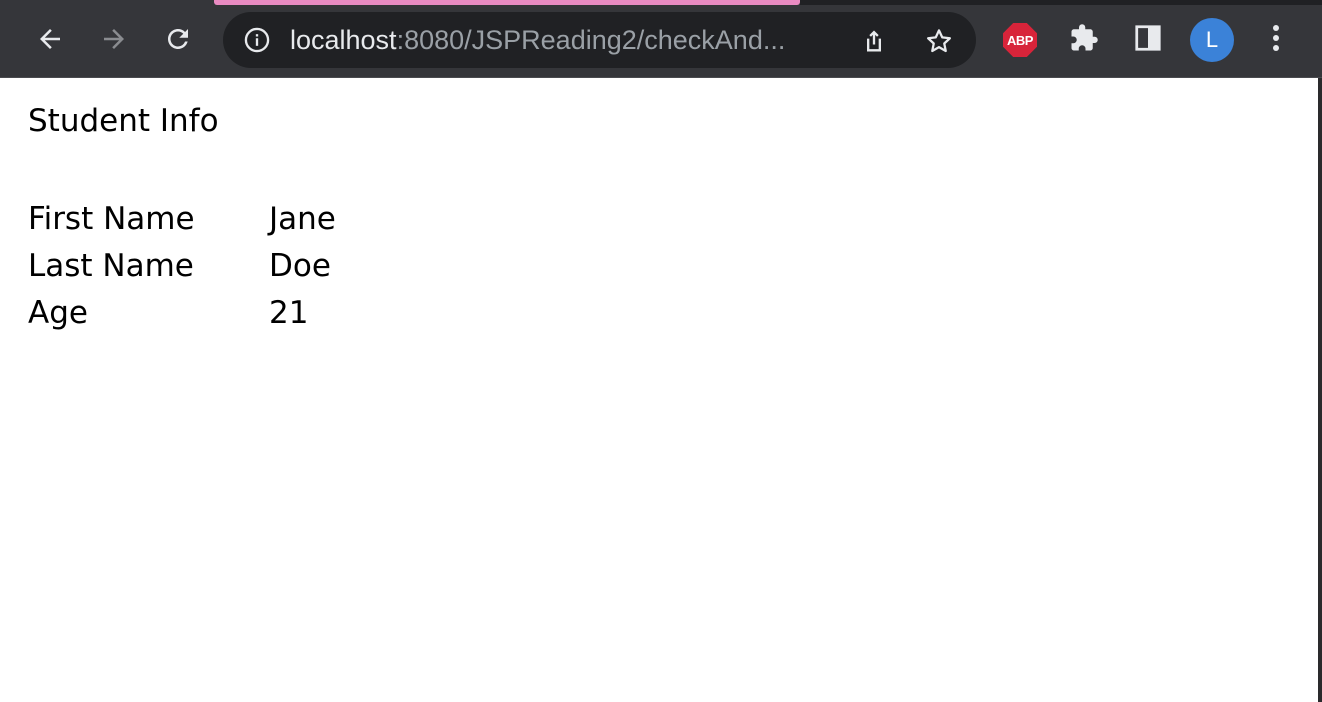 This screenshot has width=1322, height=702. I want to click on side-panel-icon, so click(1148, 40).